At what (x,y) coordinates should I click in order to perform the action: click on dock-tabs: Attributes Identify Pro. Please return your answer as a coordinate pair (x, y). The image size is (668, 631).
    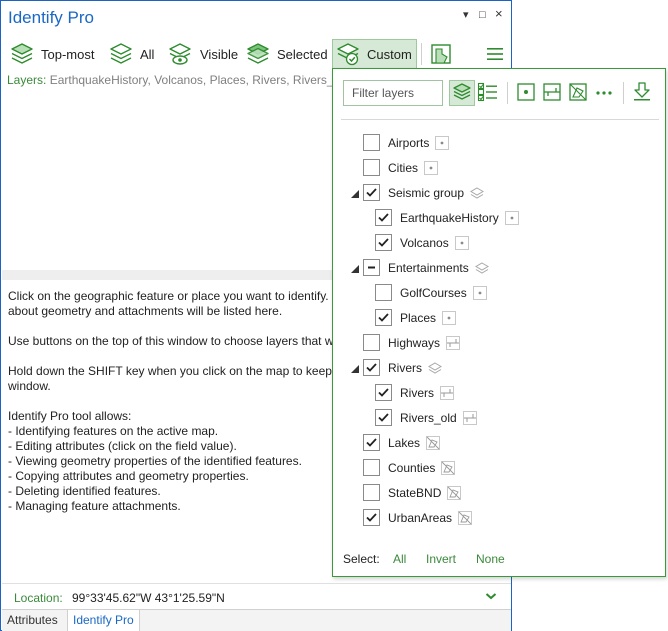
    Looking at the image, I should click on (256, 620).